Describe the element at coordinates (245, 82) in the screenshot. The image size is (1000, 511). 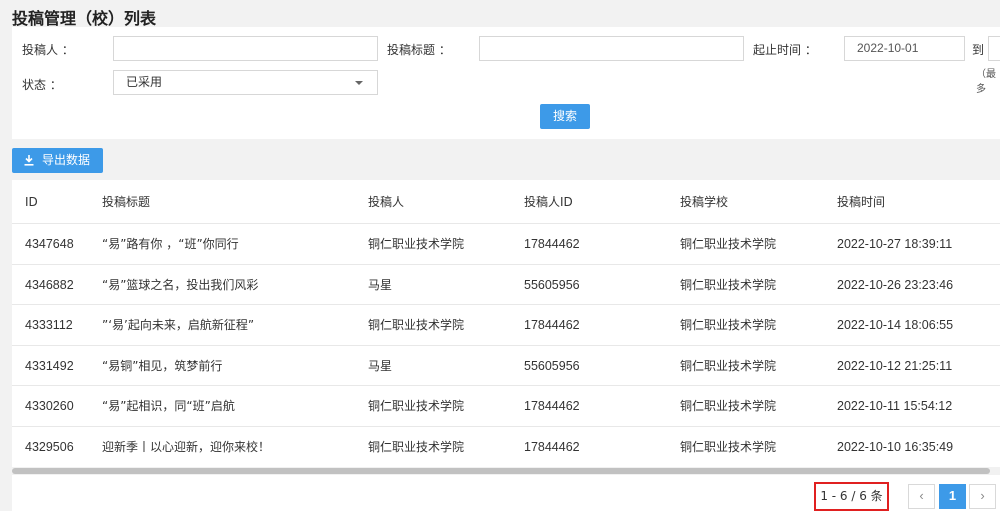
I see `status-select: 已采用` at that location.